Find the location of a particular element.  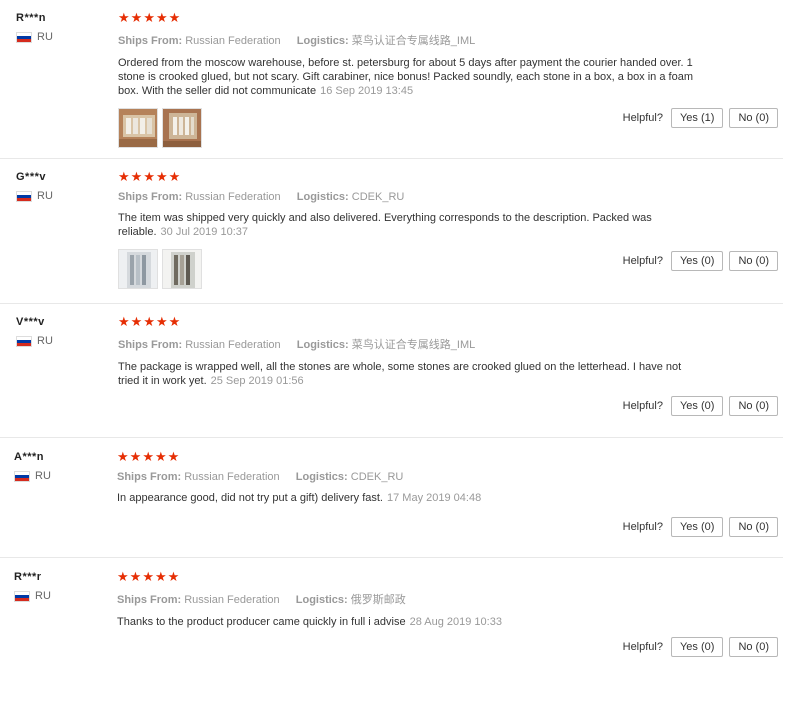

reviewer-name: R***n is located at coordinates (31, 18).